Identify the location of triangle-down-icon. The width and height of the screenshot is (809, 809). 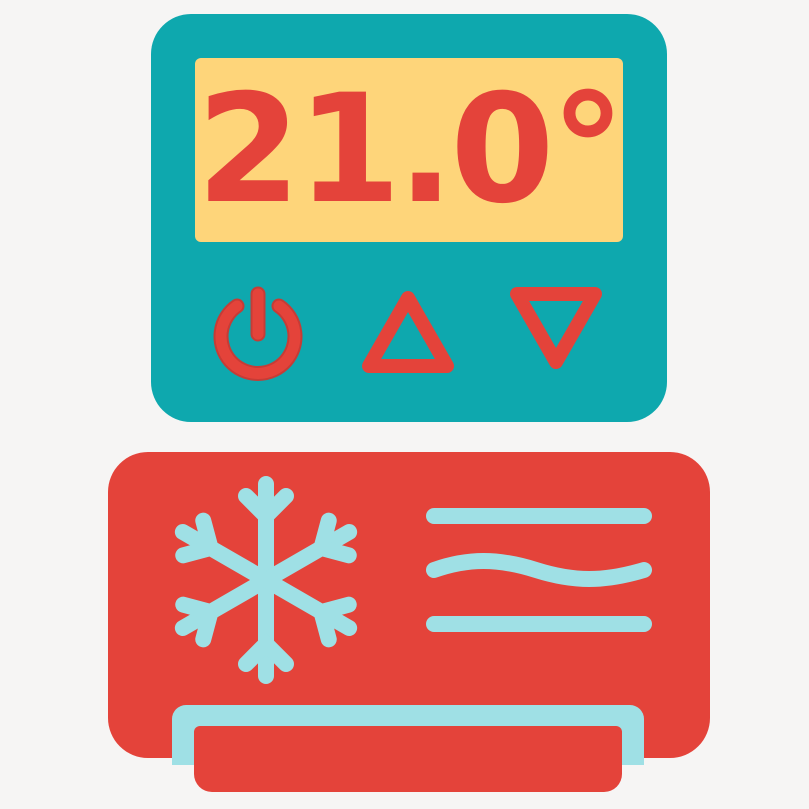
(556, 328).